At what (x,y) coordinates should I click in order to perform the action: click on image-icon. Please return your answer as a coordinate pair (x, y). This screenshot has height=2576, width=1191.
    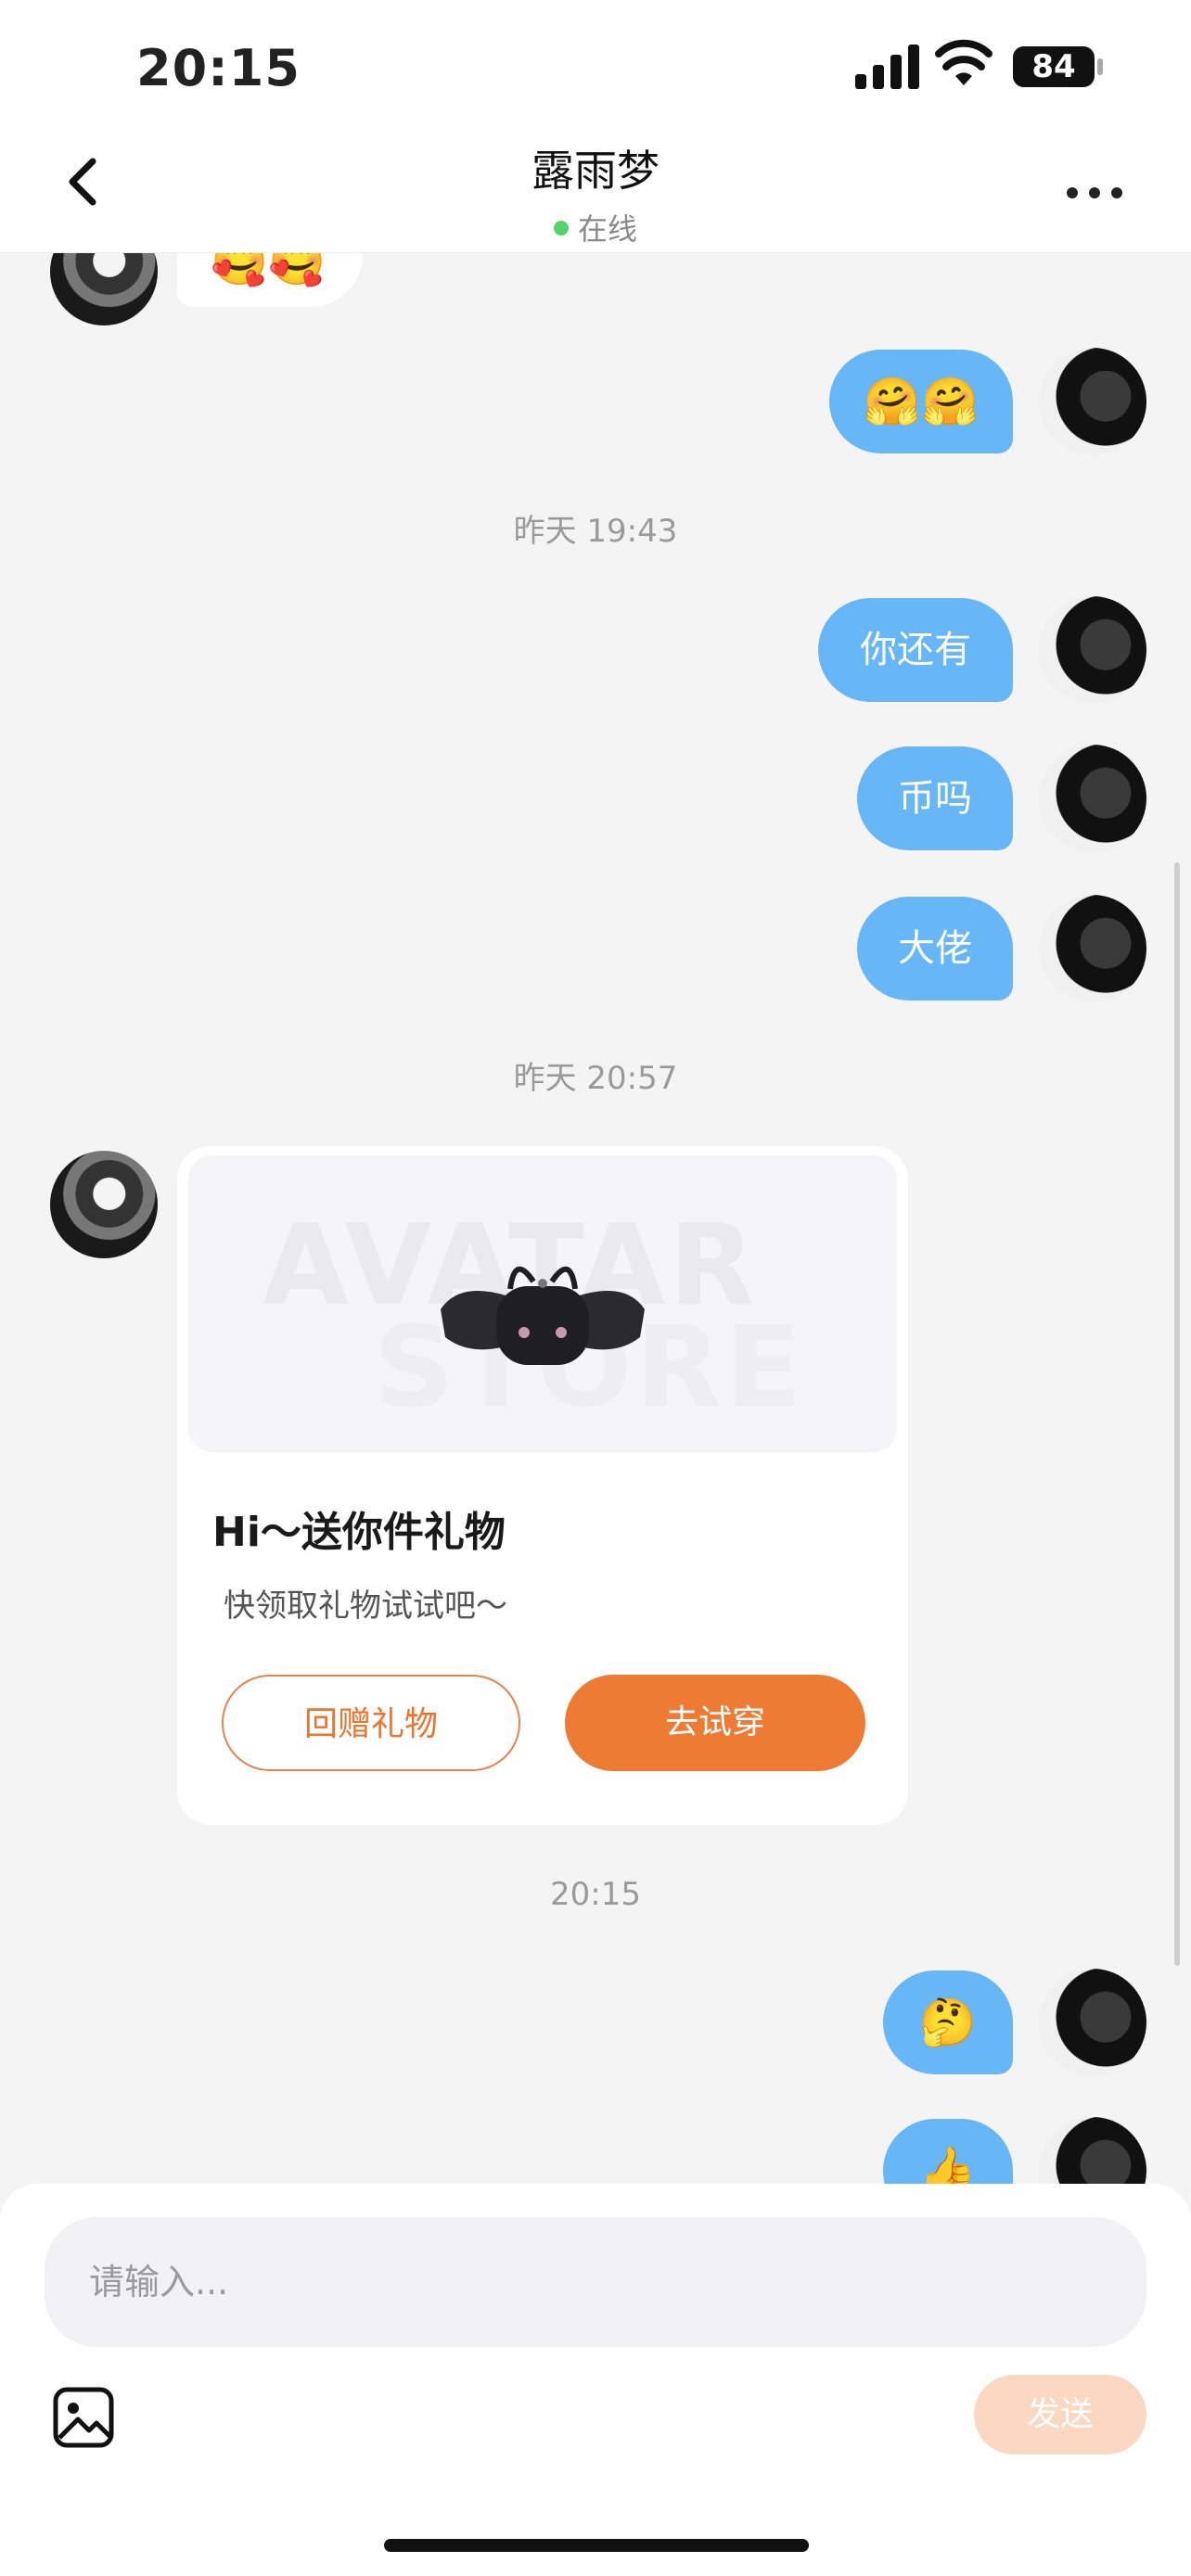
    Looking at the image, I should click on (83, 2418).